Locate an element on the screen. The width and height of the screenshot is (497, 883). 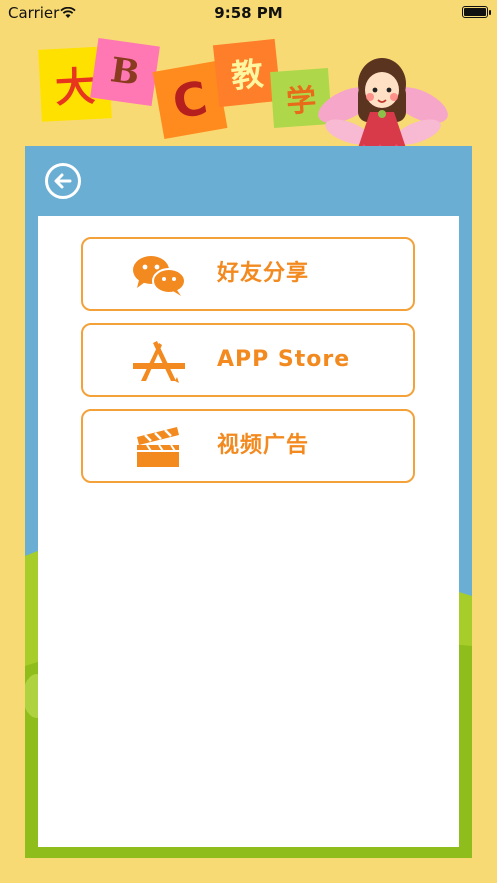
share-friends-button: 好友分享 is located at coordinates (248, 274).